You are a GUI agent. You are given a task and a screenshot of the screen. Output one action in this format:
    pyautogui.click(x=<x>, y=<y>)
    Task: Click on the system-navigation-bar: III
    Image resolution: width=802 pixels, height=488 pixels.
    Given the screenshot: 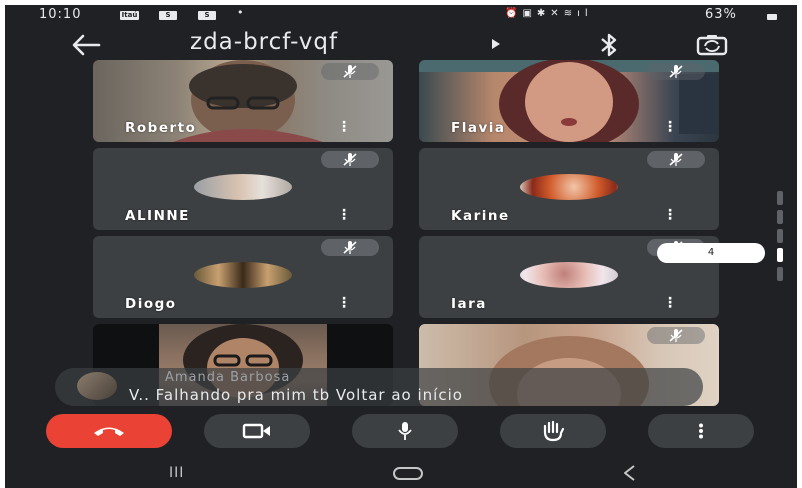 What is the action you would take?
    pyautogui.click(x=401, y=472)
    